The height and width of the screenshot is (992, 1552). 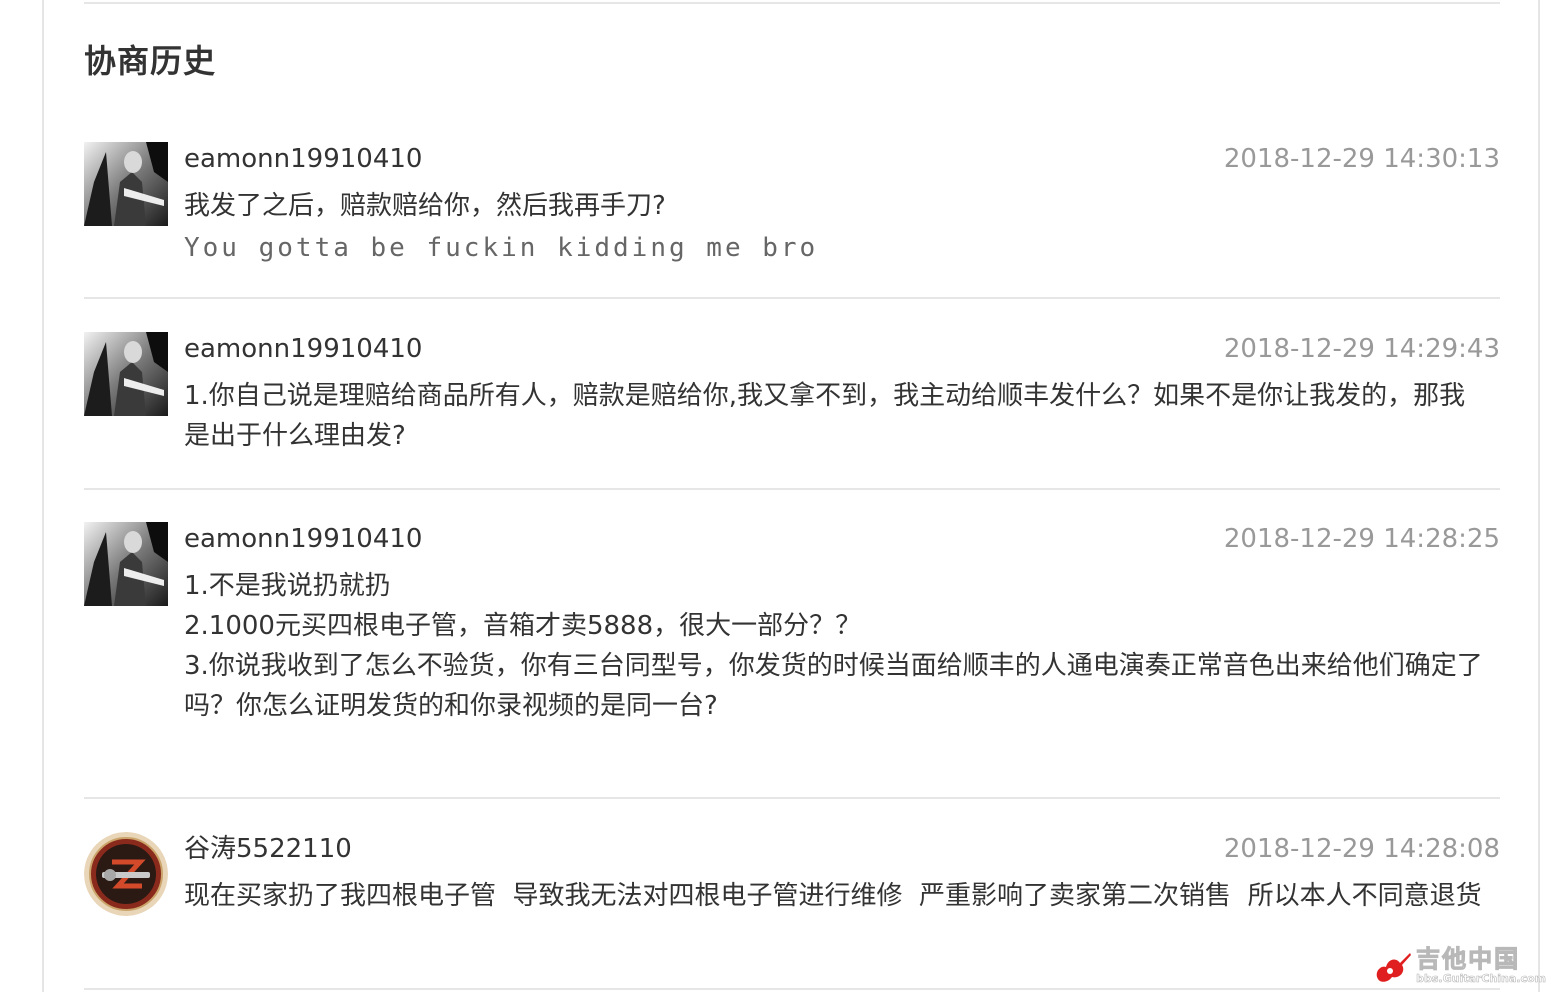 I want to click on timestamp: 2018-12-29 14:28:08, so click(x=1361, y=849).